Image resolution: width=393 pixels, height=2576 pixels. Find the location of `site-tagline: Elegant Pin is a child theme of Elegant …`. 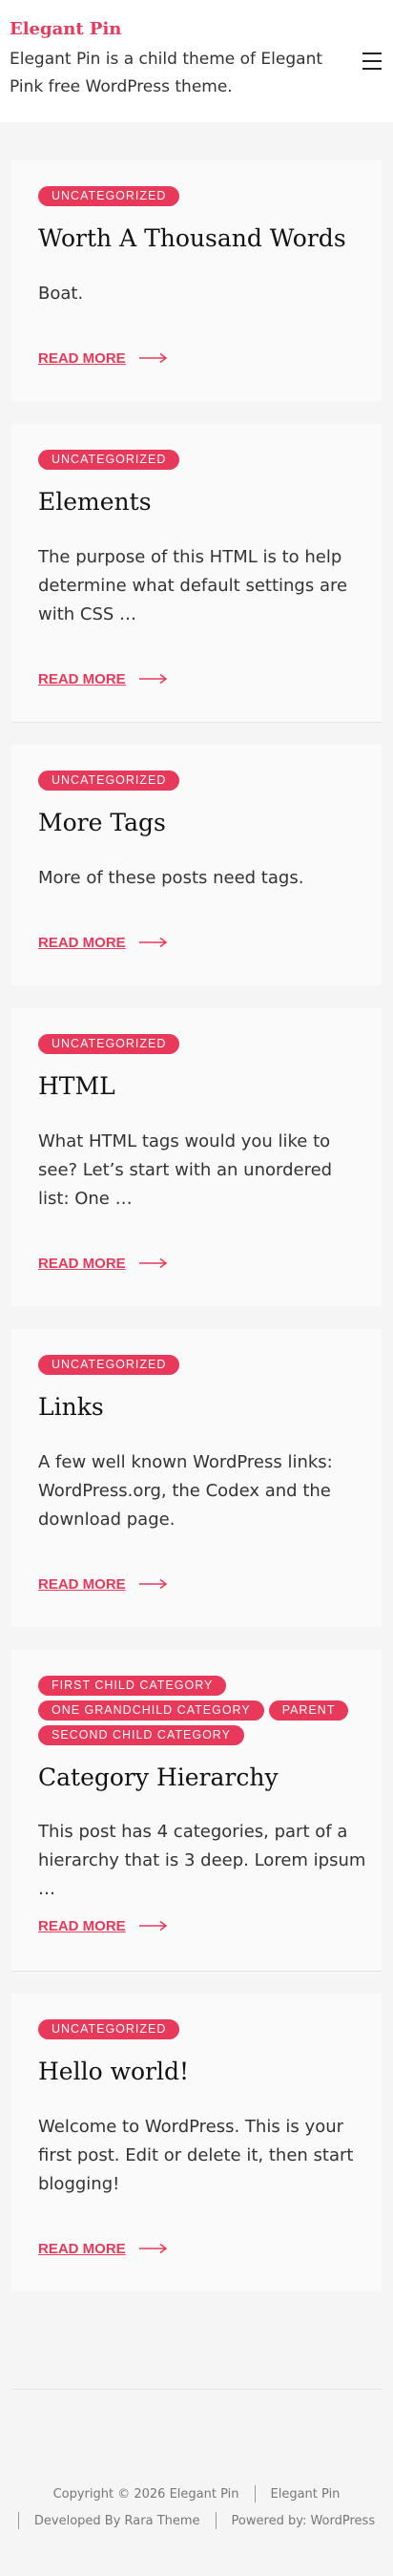

site-tagline: Elegant Pin is a child theme of Elegant … is located at coordinates (167, 73).